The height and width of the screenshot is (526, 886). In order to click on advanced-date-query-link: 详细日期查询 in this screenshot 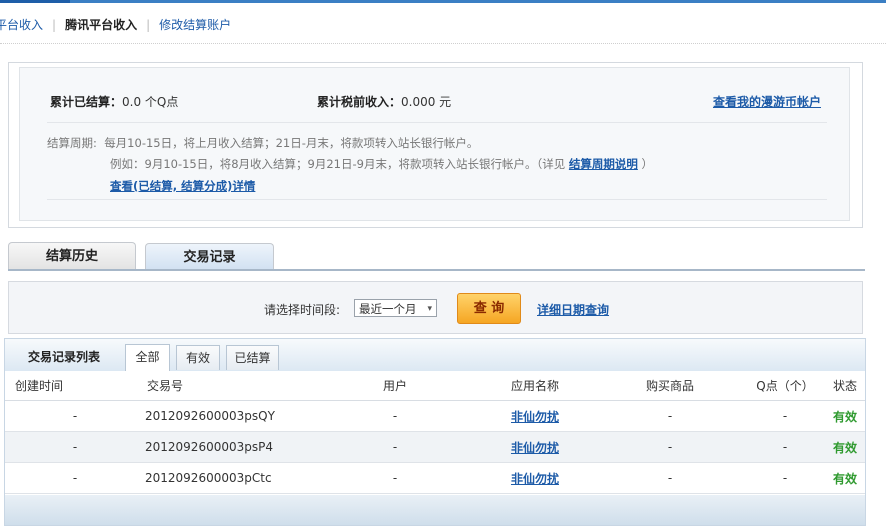, I will do `click(573, 309)`.